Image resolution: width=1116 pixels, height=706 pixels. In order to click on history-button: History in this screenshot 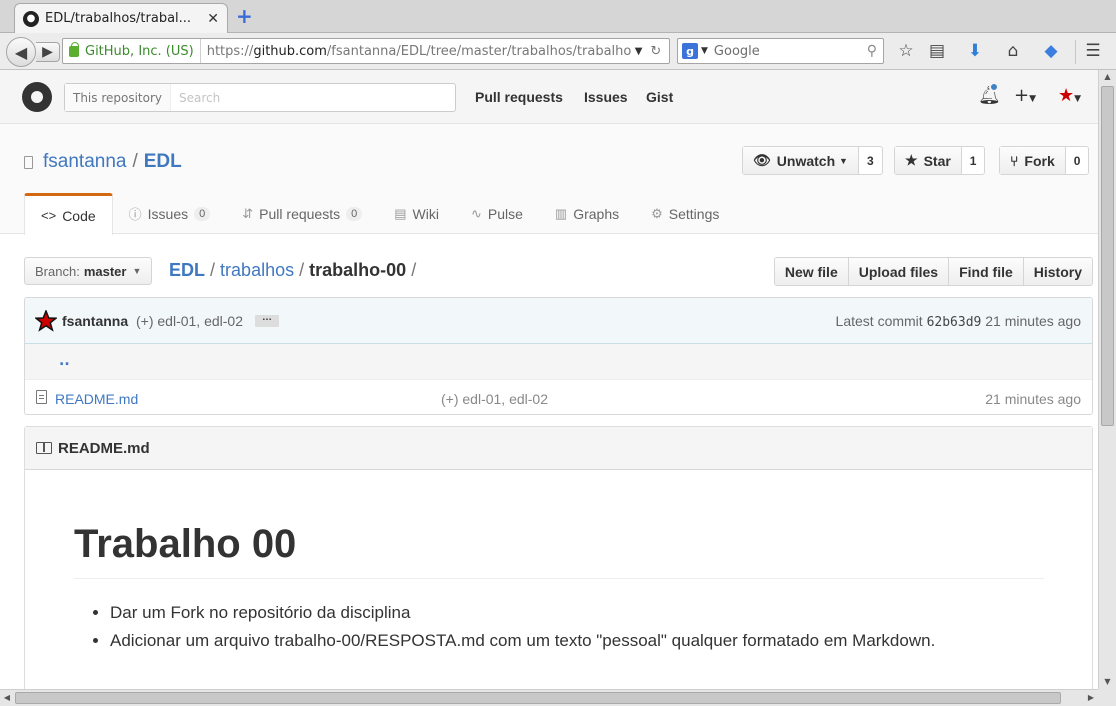, I will do `click(1057, 271)`.